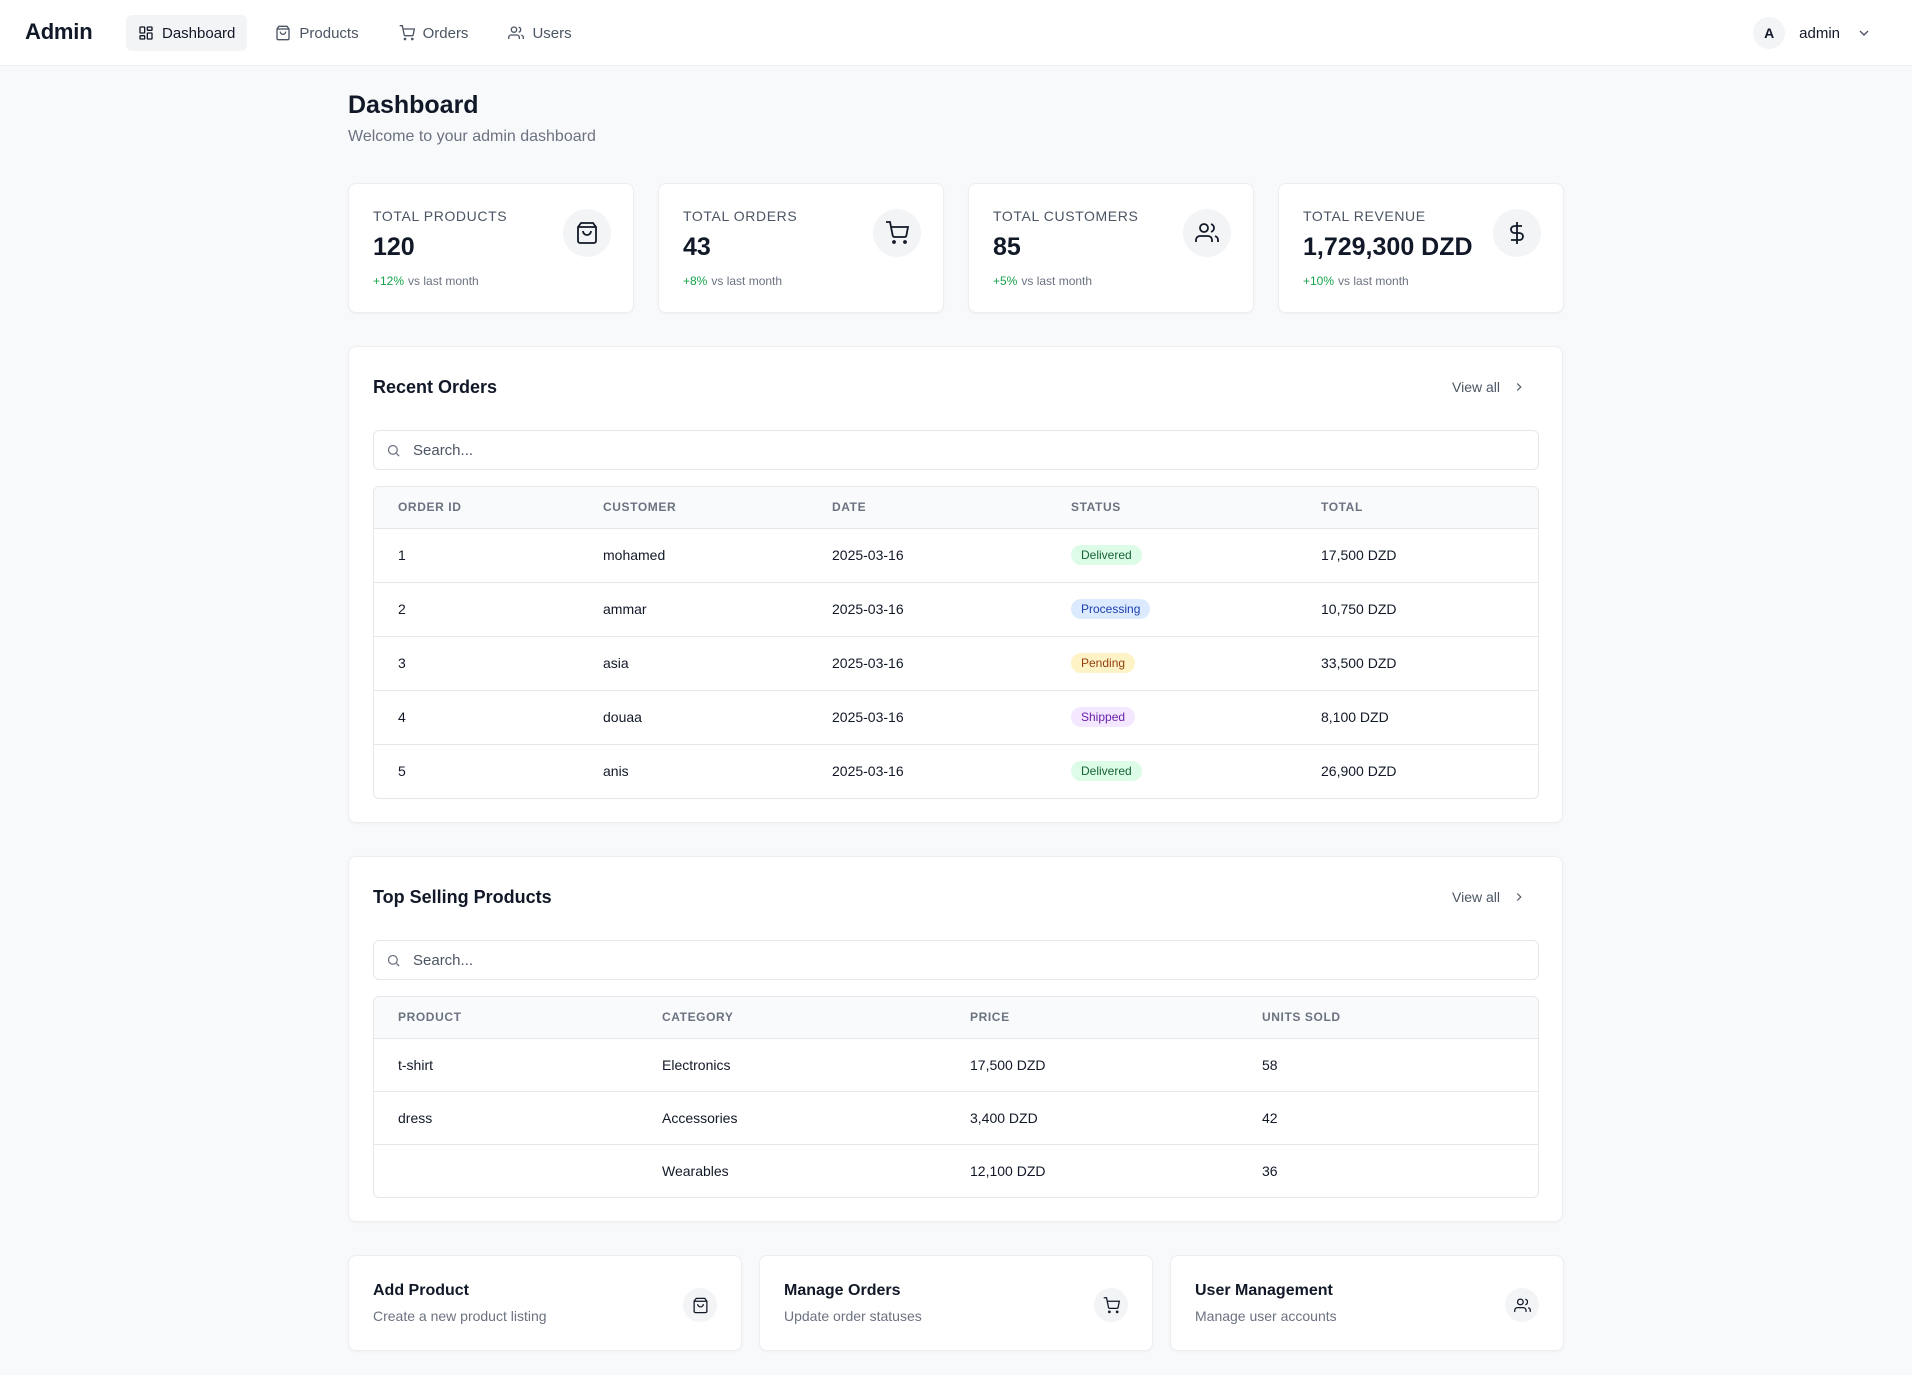 The image size is (1912, 1375). What do you see at coordinates (506, 1018) in the screenshot?
I see `column-header: Product` at bounding box center [506, 1018].